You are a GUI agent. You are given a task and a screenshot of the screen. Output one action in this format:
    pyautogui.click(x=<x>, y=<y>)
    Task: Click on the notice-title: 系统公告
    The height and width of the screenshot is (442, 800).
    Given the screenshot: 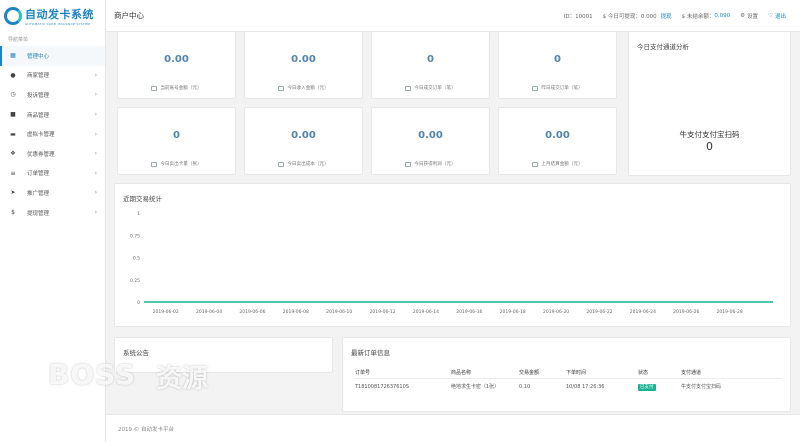 What is the action you would take?
    pyautogui.click(x=136, y=353)
    